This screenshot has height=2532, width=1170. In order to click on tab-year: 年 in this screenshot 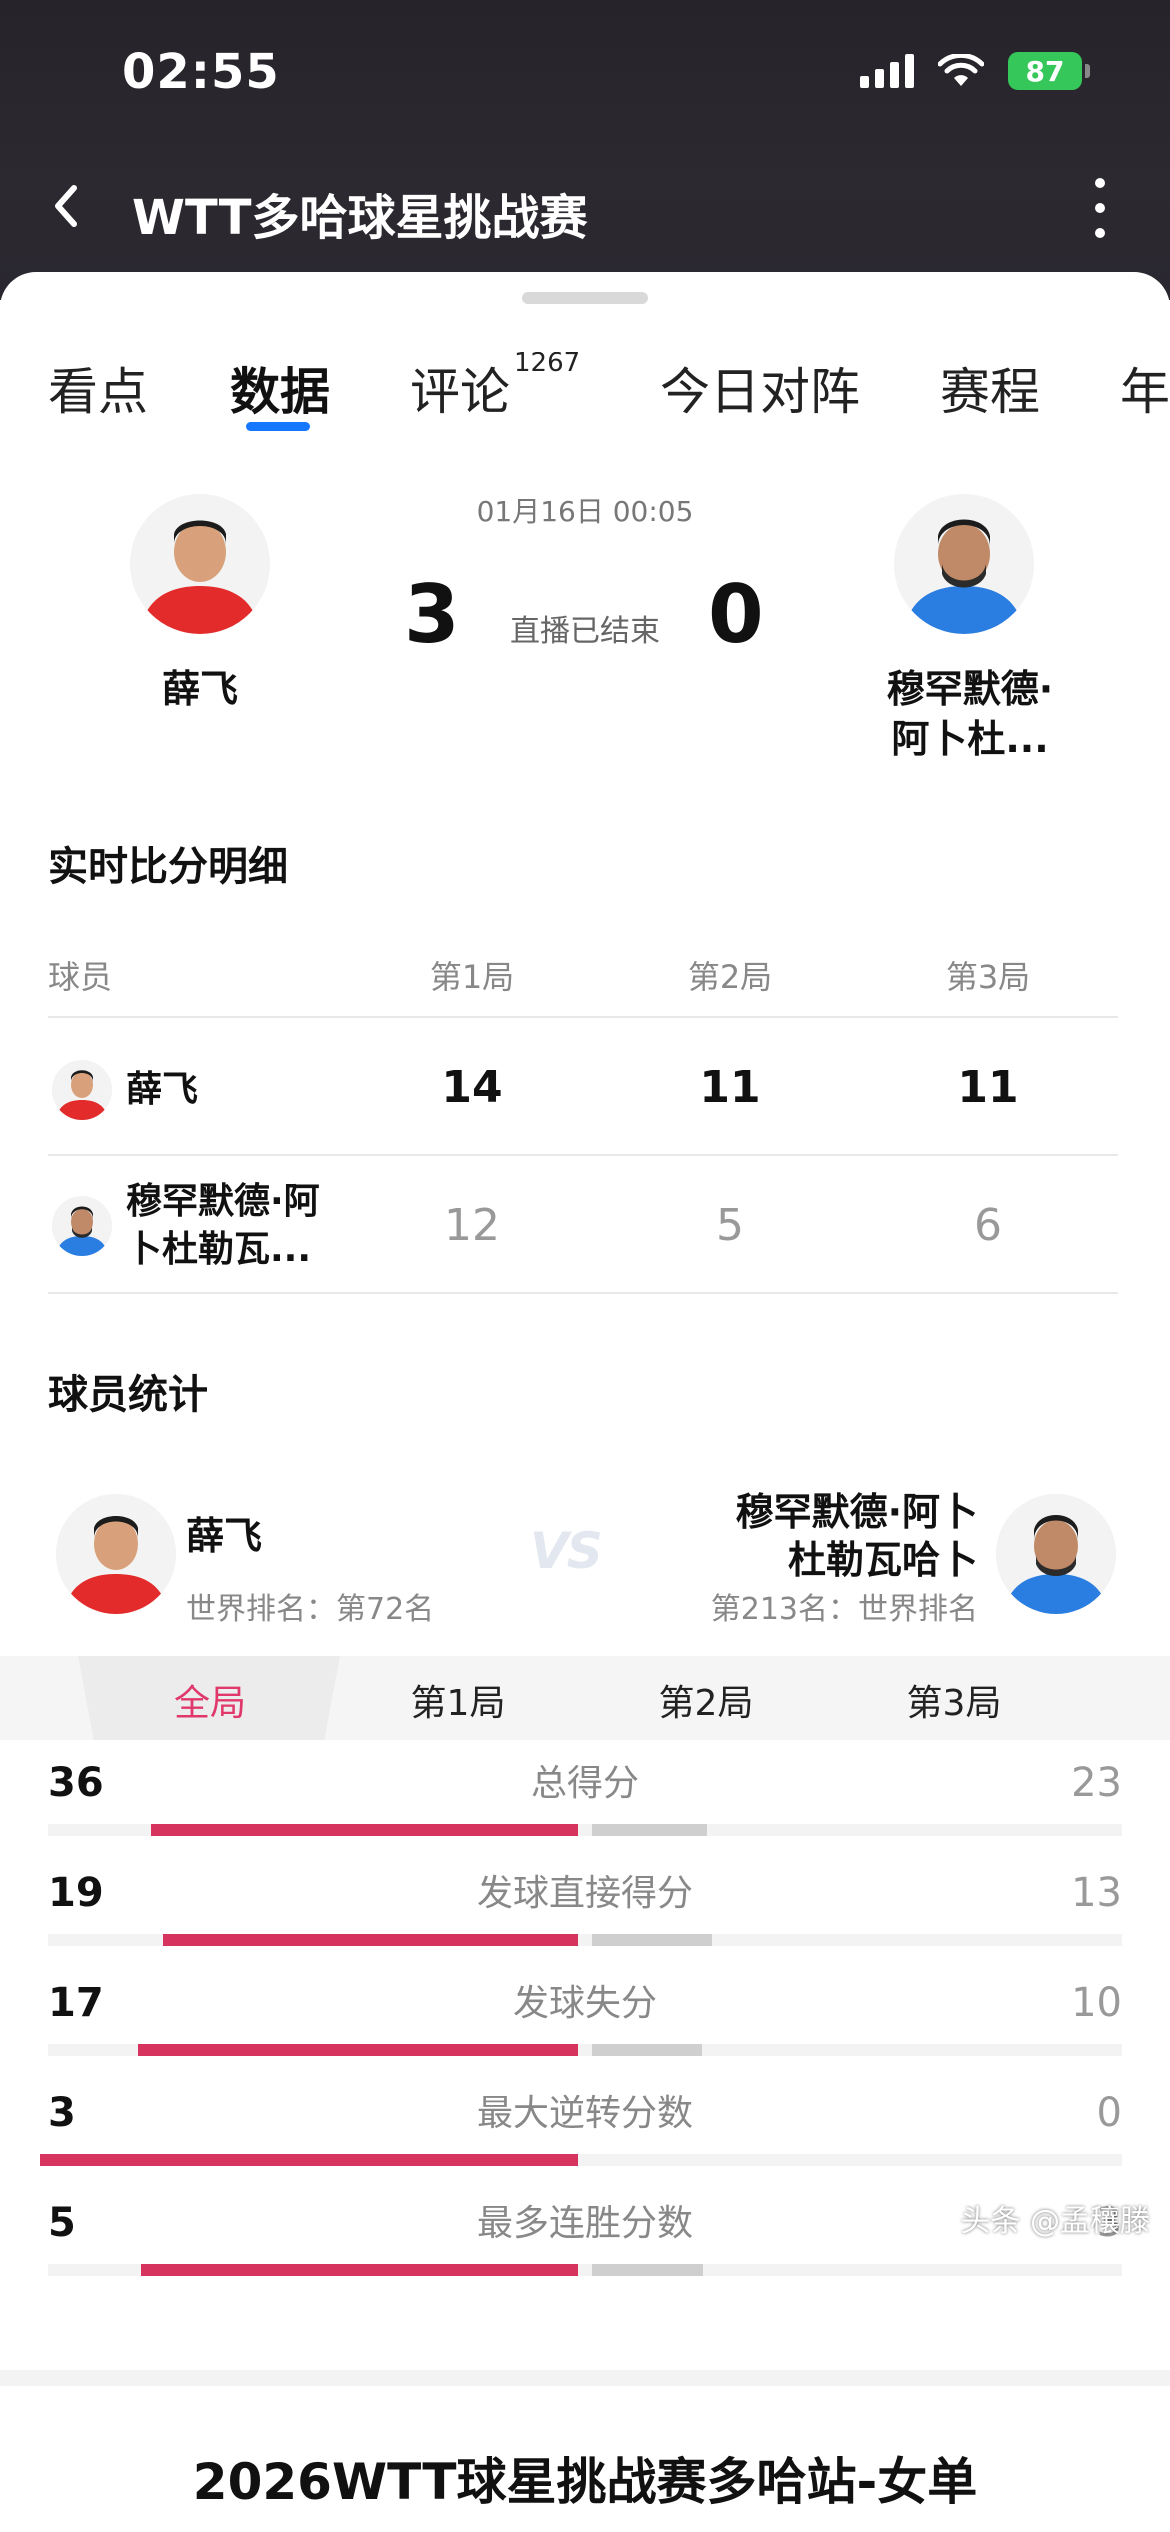, I will do `click(1145, 388)`.